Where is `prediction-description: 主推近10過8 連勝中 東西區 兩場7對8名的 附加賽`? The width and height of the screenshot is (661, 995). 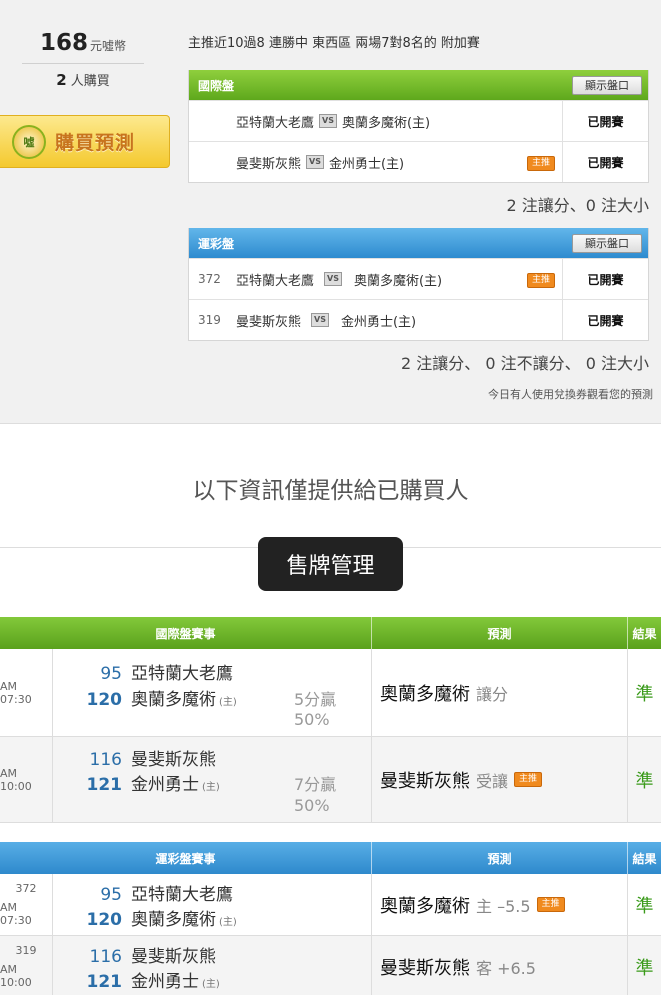
prediction-description: 主推近10過8 連勝中 東西區 兩場7對8名的 附加賽 is located at coordinates (334, 43).